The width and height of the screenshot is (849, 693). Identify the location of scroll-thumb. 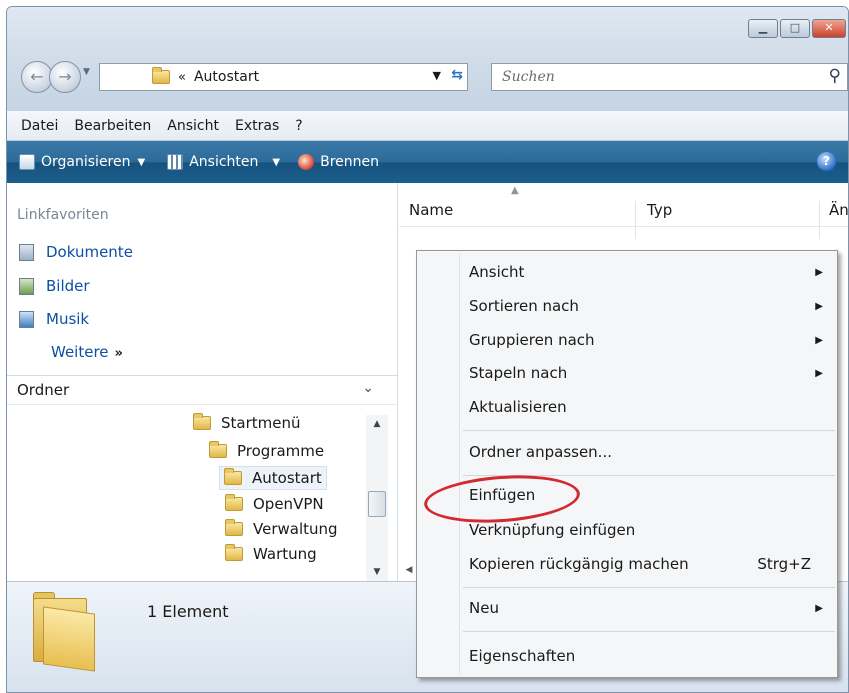
(377, 504).